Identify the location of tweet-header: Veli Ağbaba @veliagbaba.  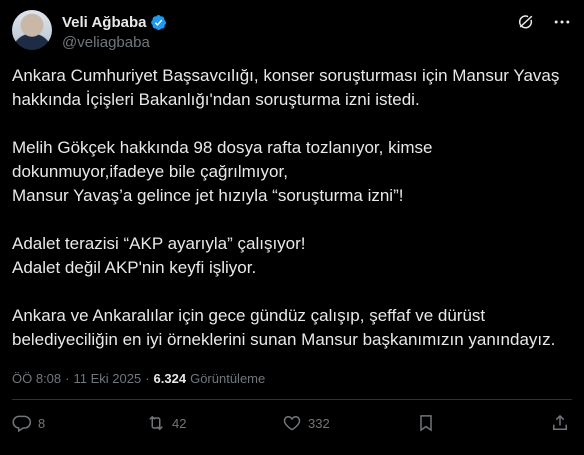
(292, 32).